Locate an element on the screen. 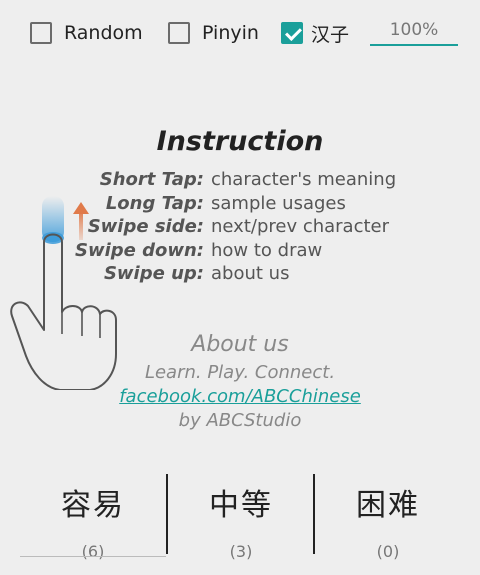  random-label: Random is located at coordinates (103, 33).